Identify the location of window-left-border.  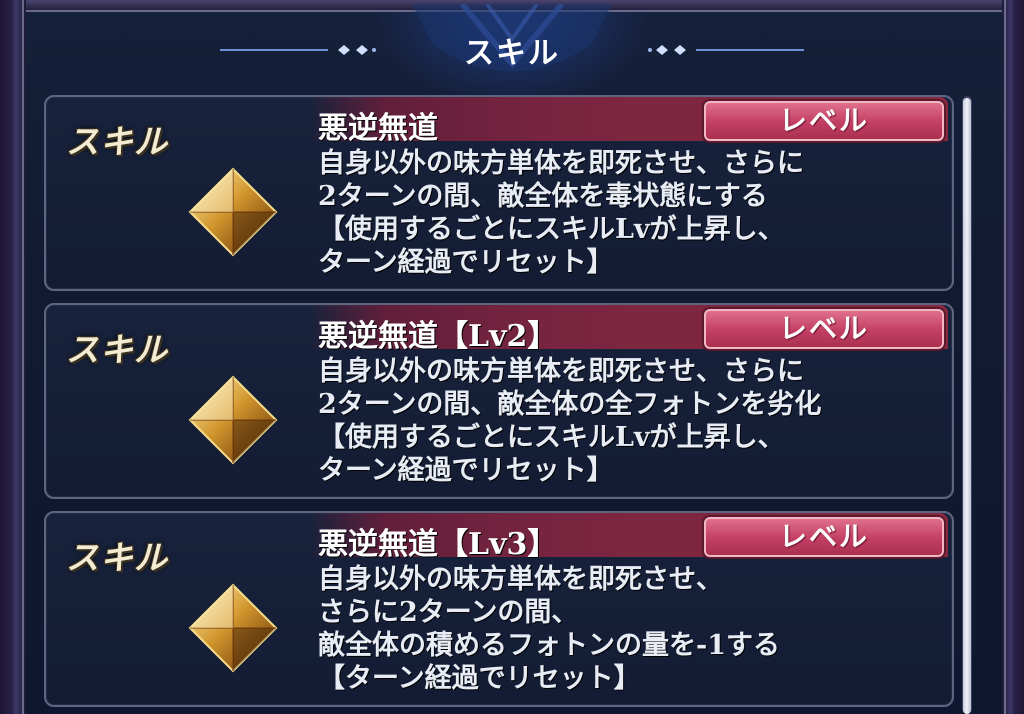
(13, 357).